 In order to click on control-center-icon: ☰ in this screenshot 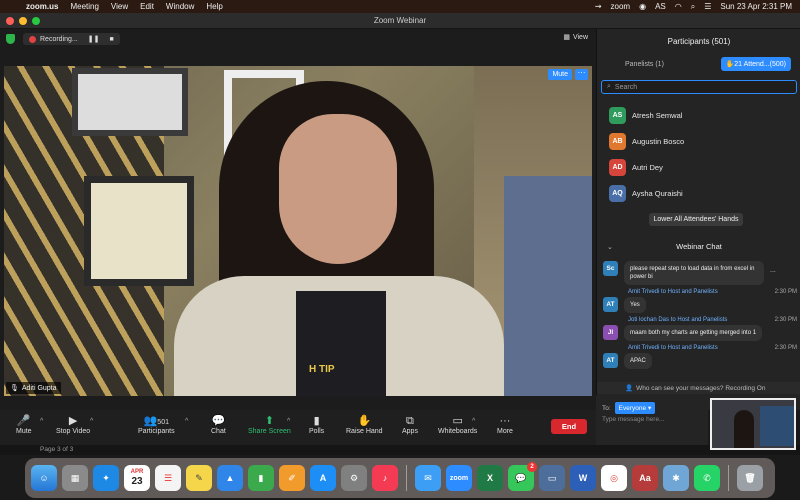, I will do `click(707, 6)`.